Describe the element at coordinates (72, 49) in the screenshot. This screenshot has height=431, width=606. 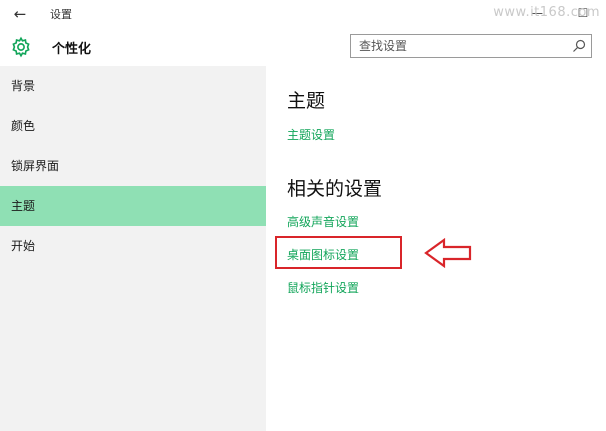
I see `page-title: 个性化` at that location.